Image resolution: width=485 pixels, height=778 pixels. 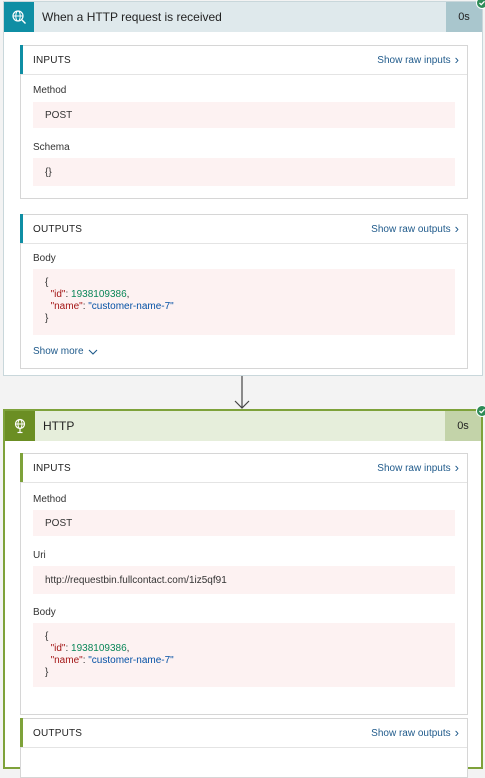 I want to click on chevron-down-icon, so click(x=92, y=352).